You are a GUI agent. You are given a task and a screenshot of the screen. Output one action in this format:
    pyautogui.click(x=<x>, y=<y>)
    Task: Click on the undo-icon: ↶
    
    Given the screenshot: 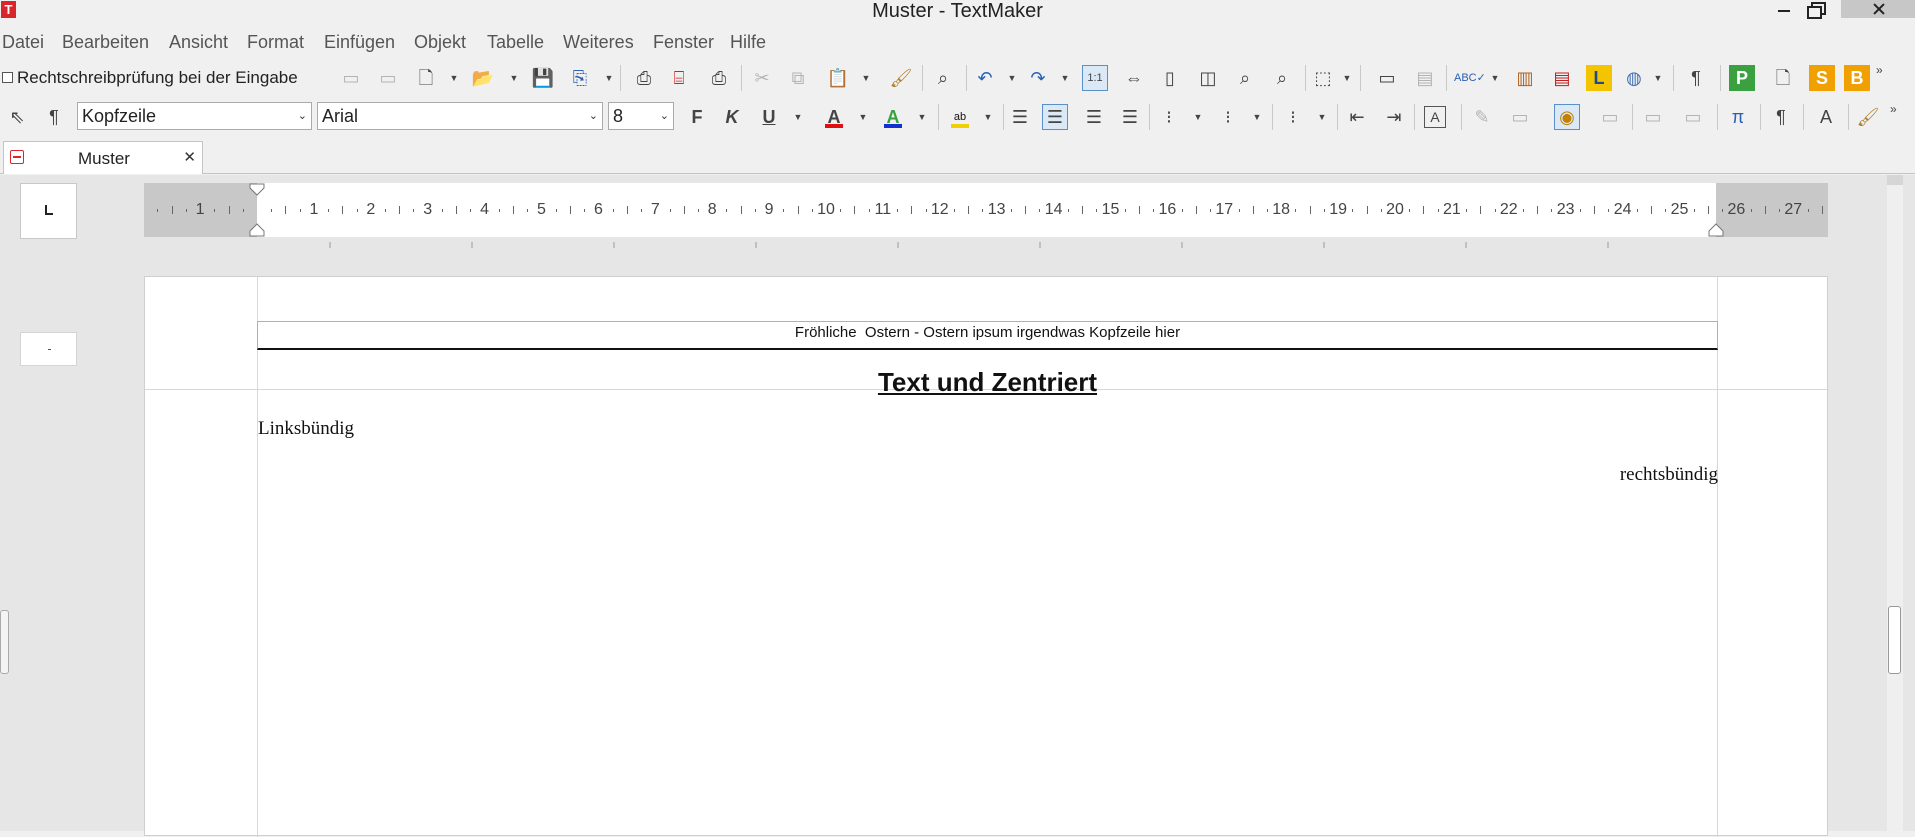 What is the action you would take?
    pyautogui.click(x=985, y=78)
    